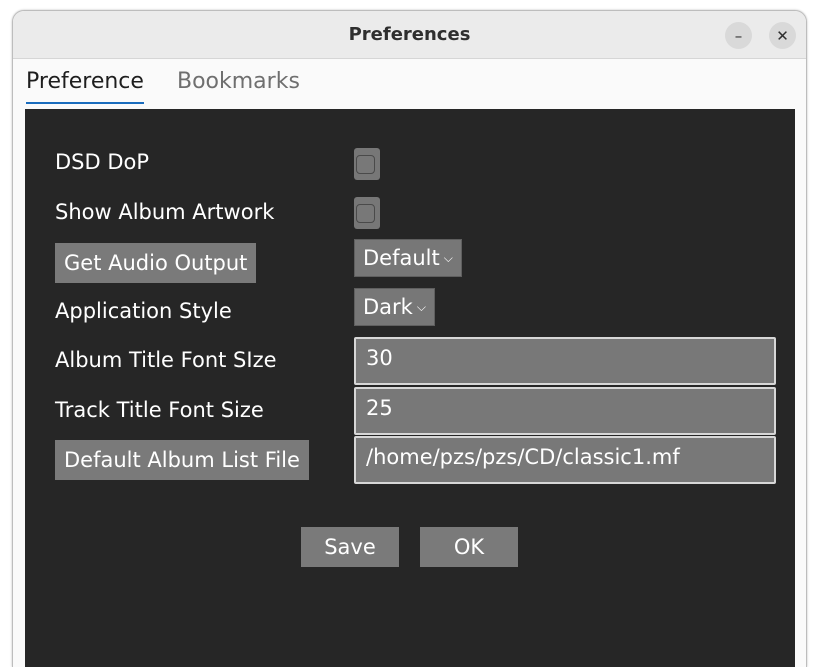 The width and height of the screenshot is (819, 667). I want to click on ok-button: OK, so click(469, 547).